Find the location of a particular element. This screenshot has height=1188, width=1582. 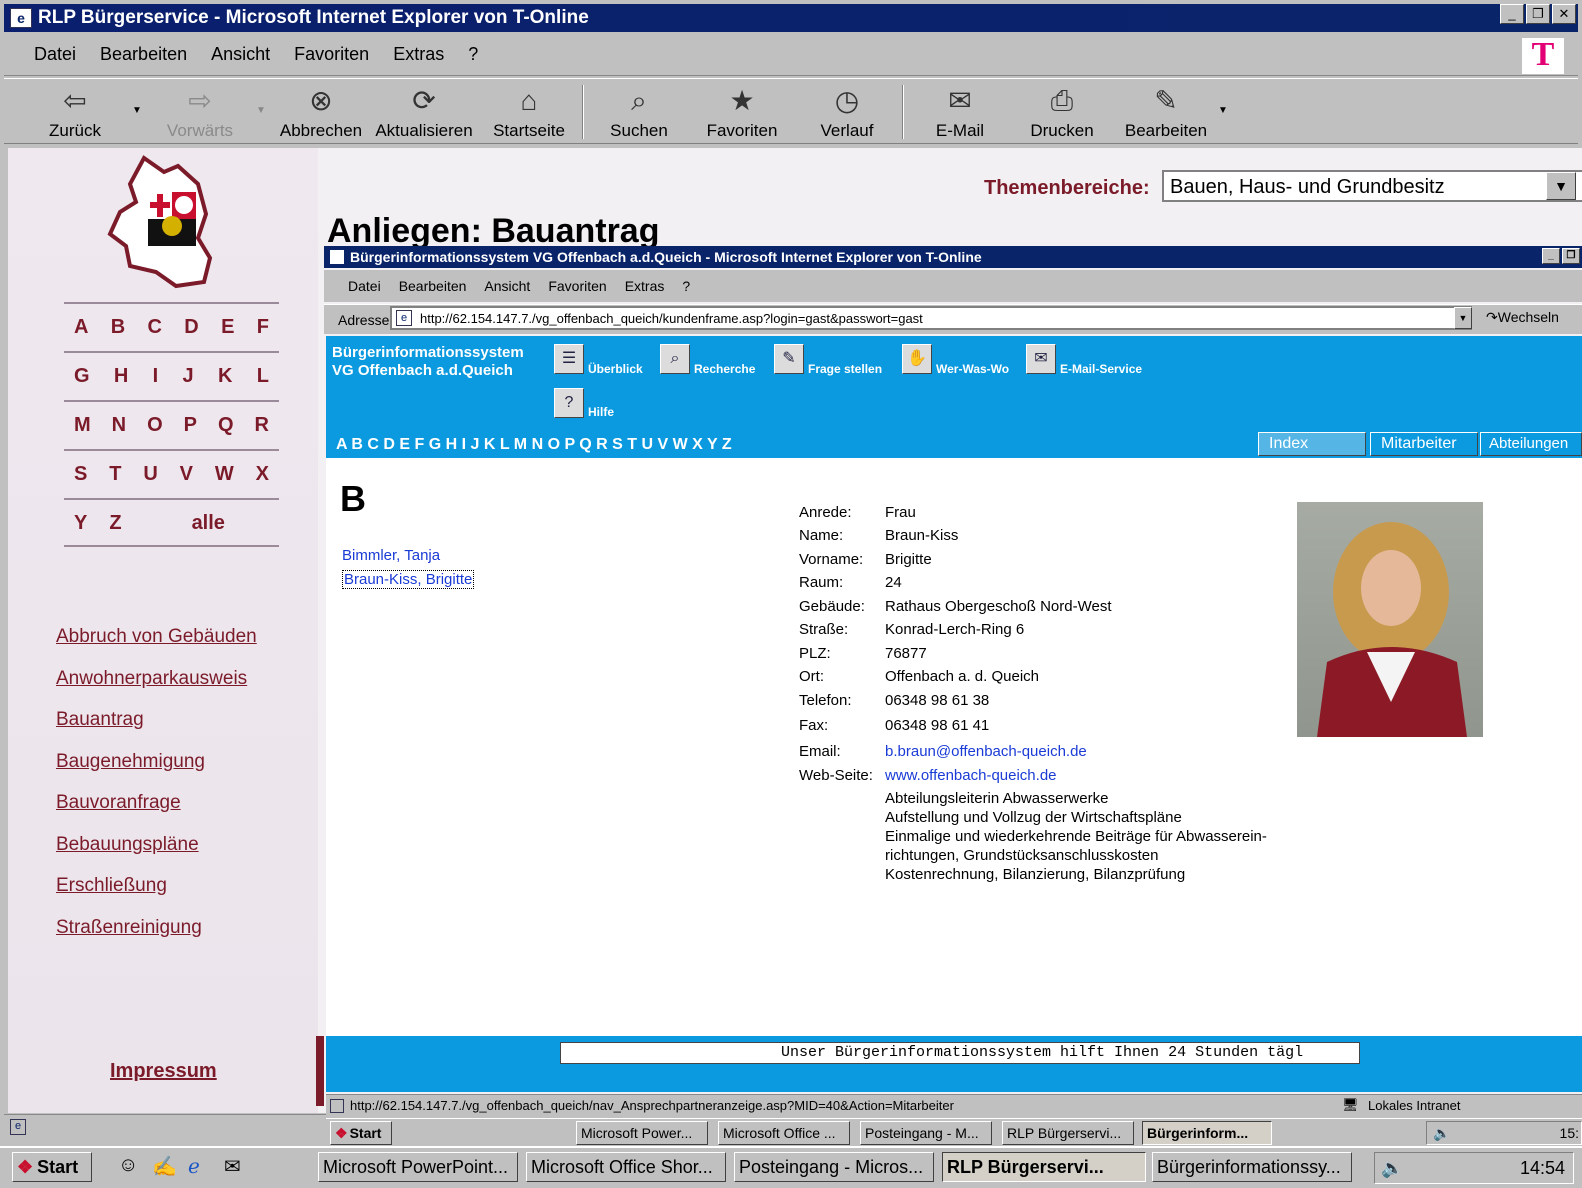

mail-icon: ✉ is located at coordinates (1041, 359).